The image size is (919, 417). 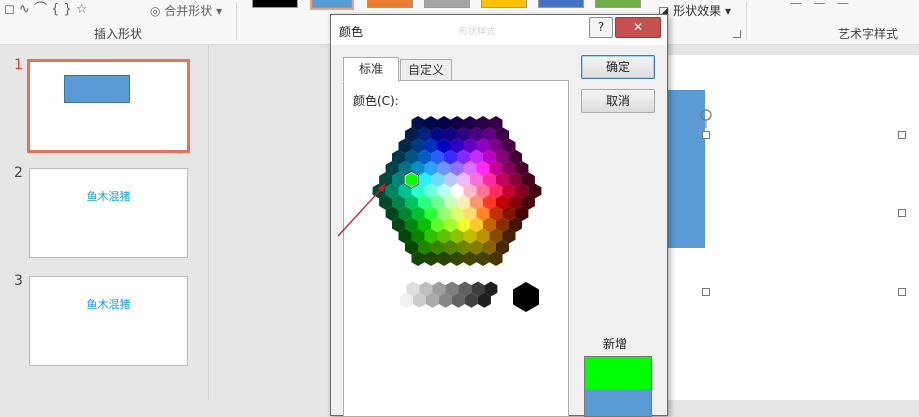 What do you see at coordinates (618, 402) in the screenshot?
I see `current-color-swatch` at bounding box center [618, 402].